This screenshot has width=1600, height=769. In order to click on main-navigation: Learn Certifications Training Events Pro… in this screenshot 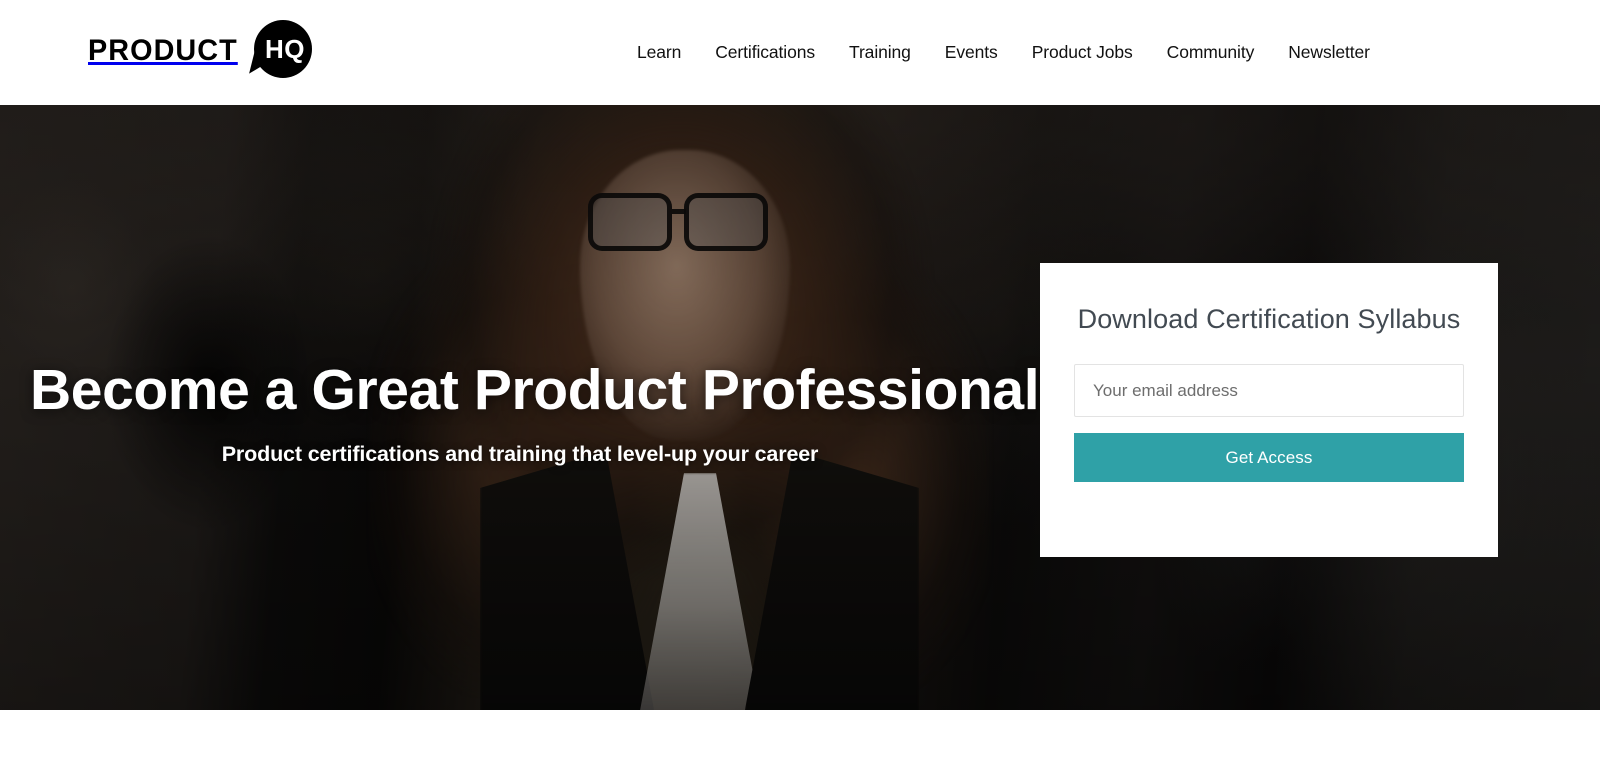, I will do `click(1003, 52)`.